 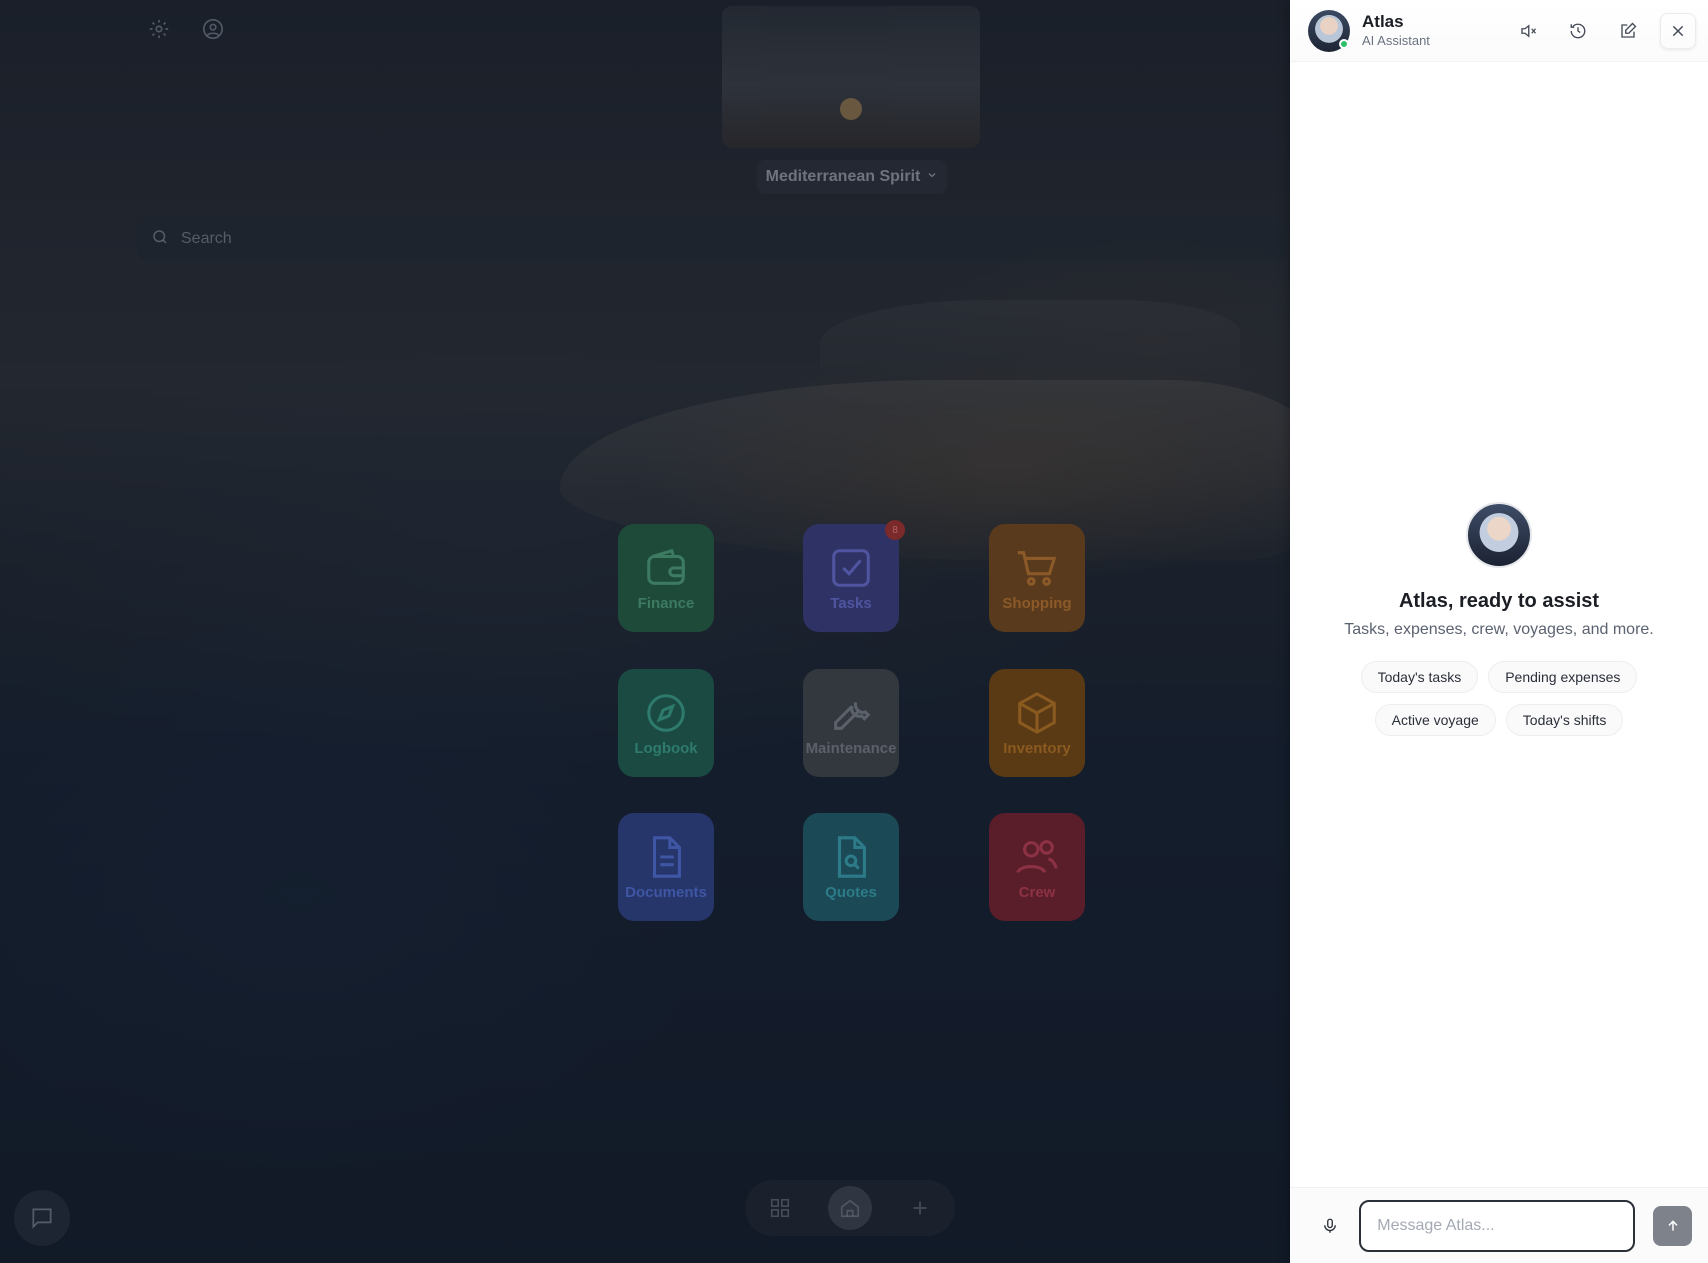 I want to click on suggestion-row: Today's tasks Pending expenses, so click(x=1499, y=677).